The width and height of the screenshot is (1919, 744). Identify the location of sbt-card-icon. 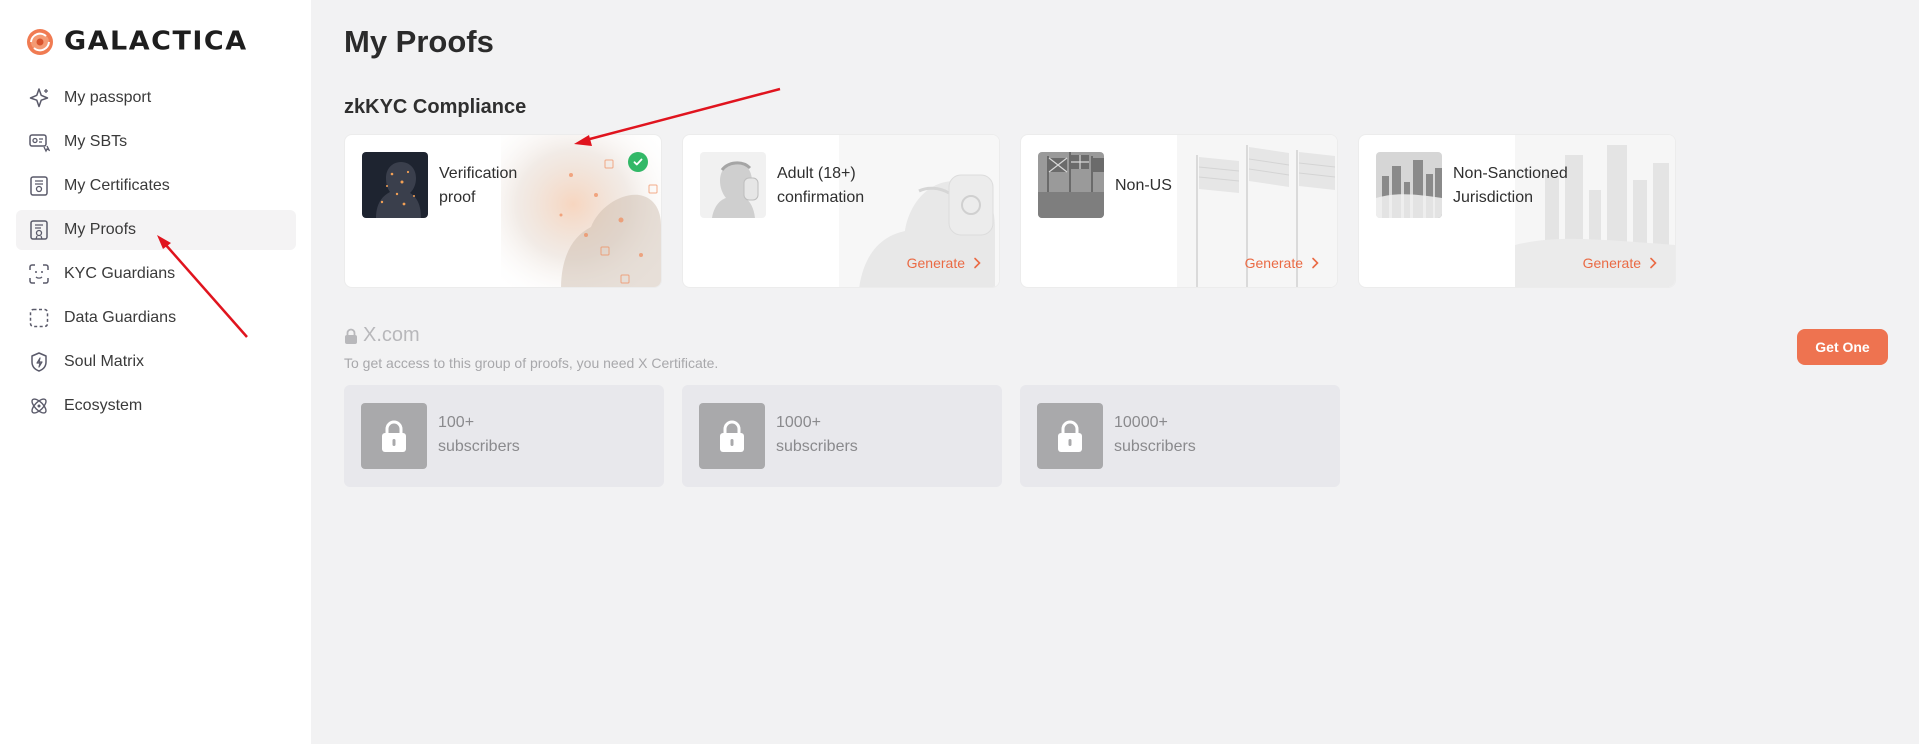
(39, 142).